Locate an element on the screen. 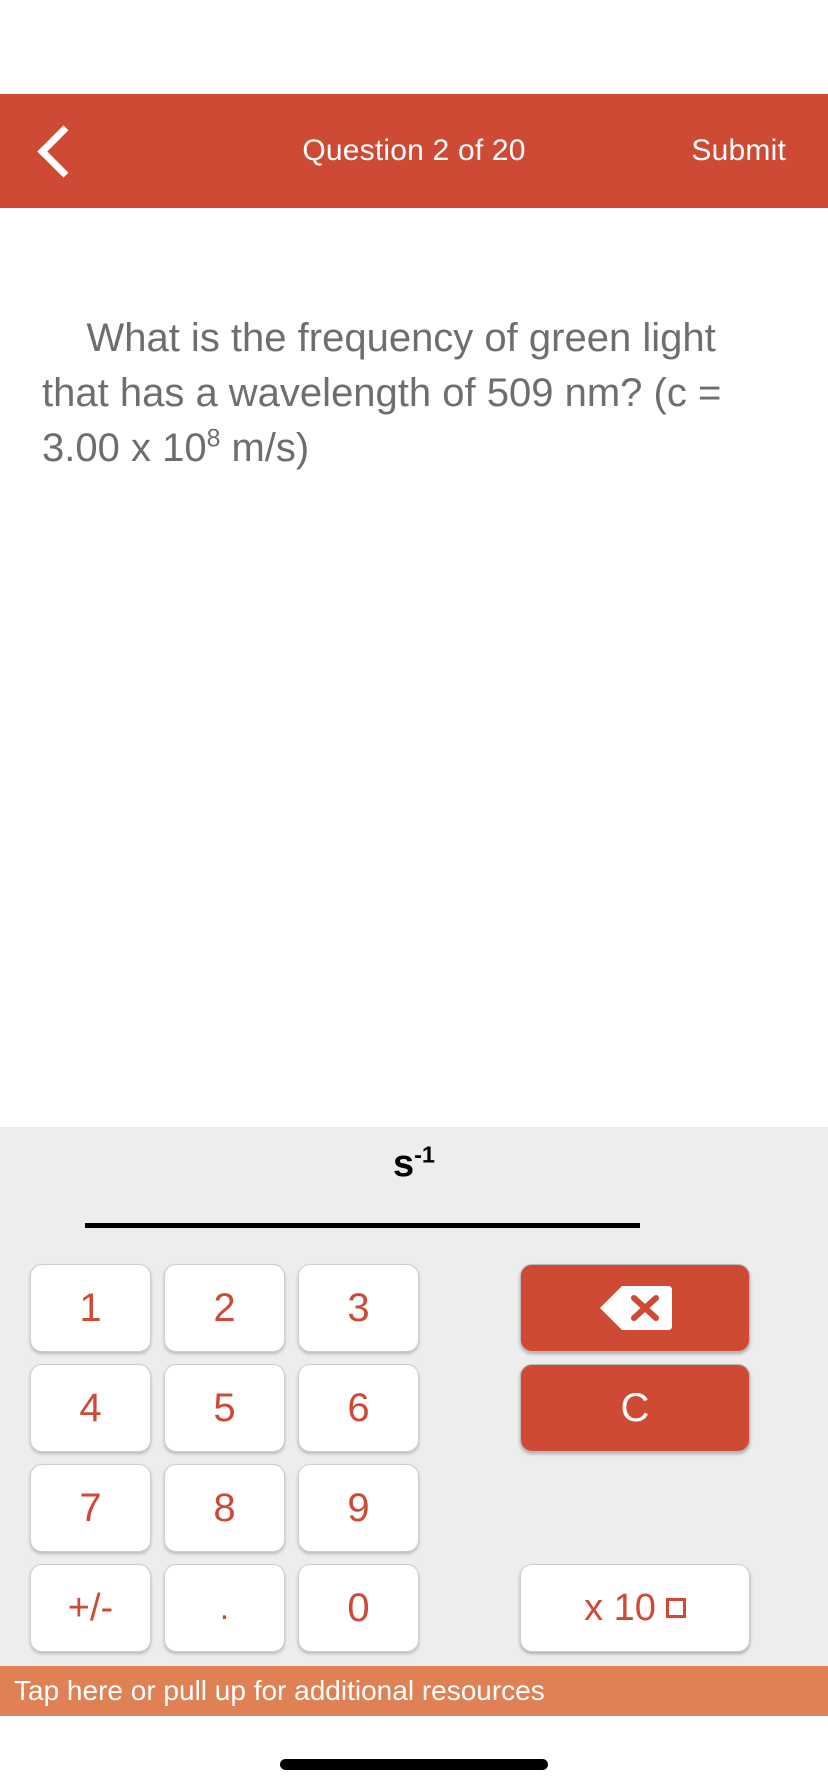 Image resolution: width=828 pixels, height=1792 pixels. key-0: 0 is located at coordinates (358, 1608).